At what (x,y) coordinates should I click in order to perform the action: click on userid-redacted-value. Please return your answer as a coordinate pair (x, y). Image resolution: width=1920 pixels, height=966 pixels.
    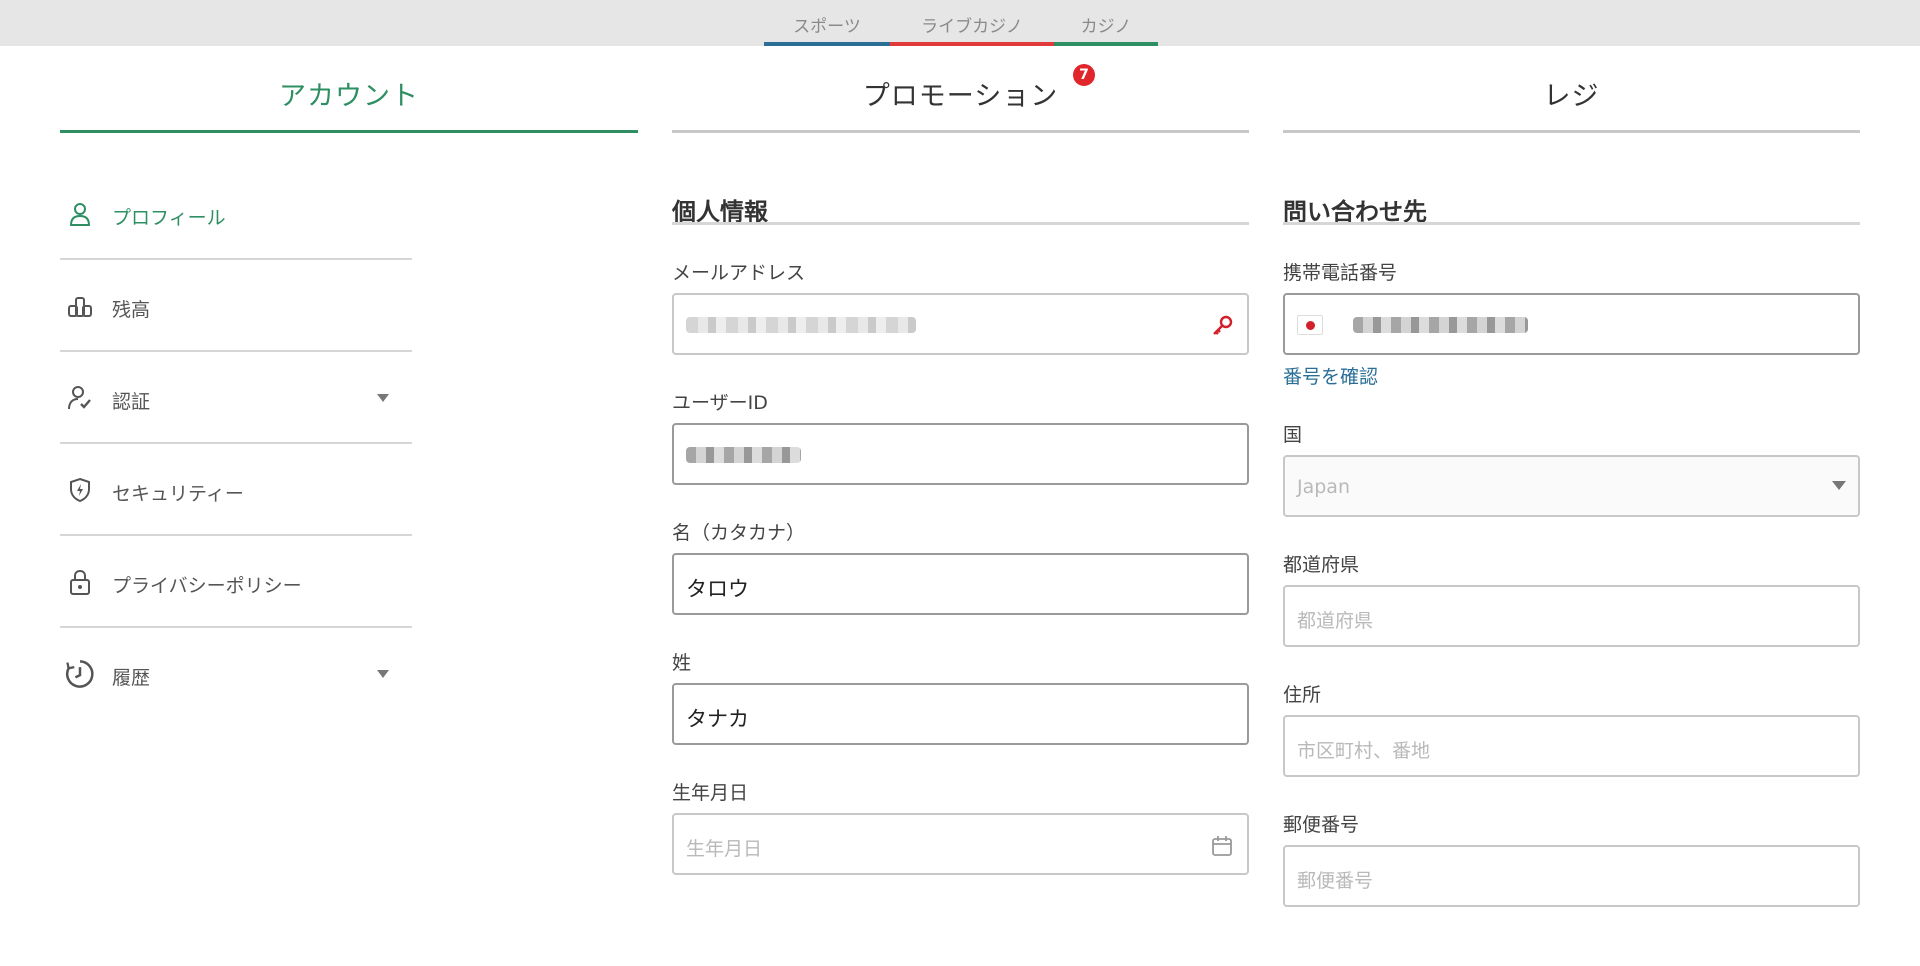
    Looking at the image, I should click on (743, 455).